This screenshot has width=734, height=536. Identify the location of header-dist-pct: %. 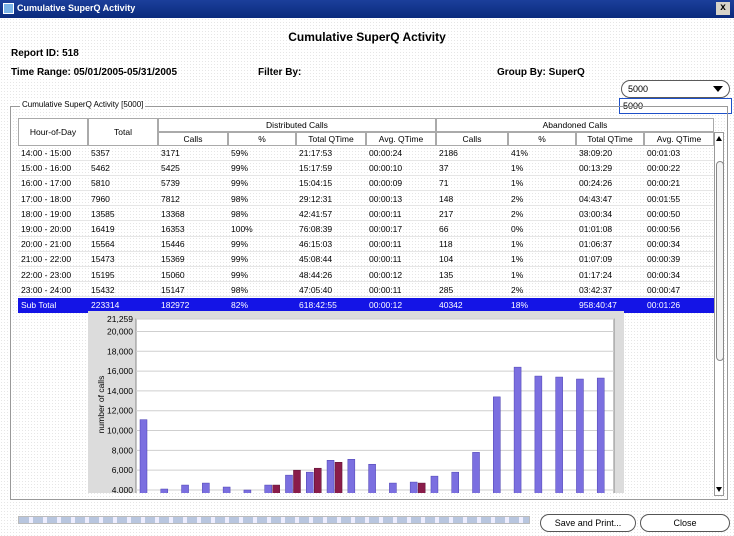
(262, 139).